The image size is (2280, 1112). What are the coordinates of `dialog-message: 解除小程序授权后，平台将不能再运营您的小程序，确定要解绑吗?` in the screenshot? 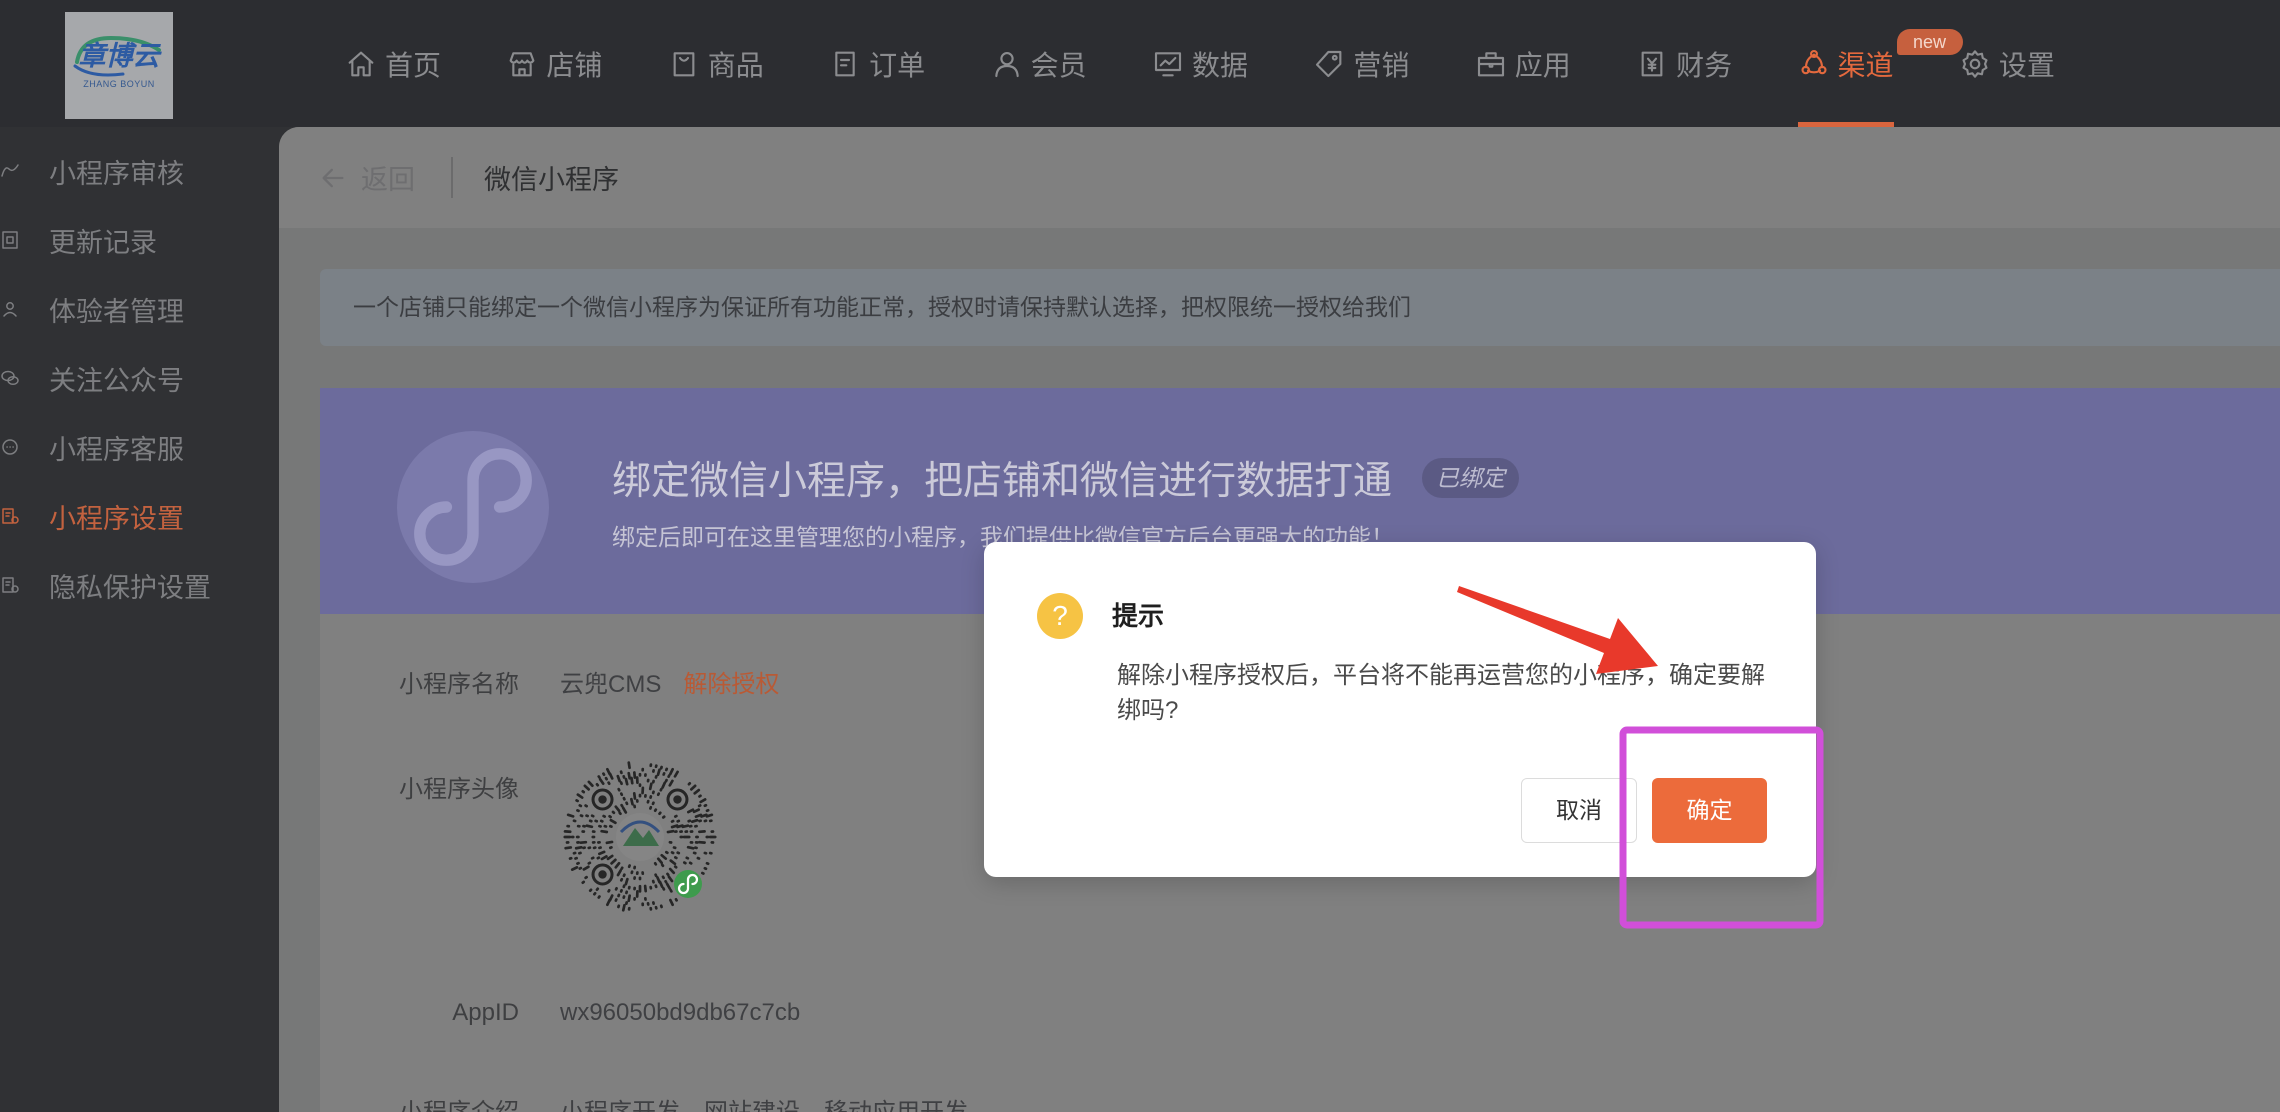 It's located at (1441, 693).